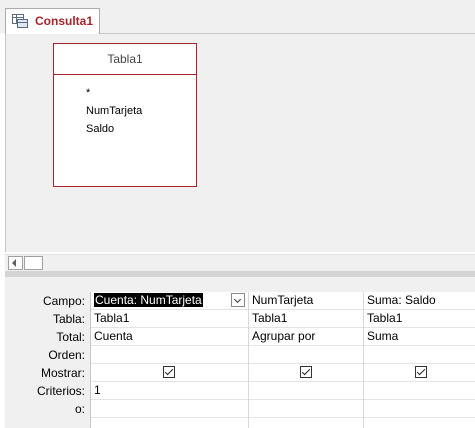  I want to click on tabla-cell-2: Tabla1, so click(306, 319).